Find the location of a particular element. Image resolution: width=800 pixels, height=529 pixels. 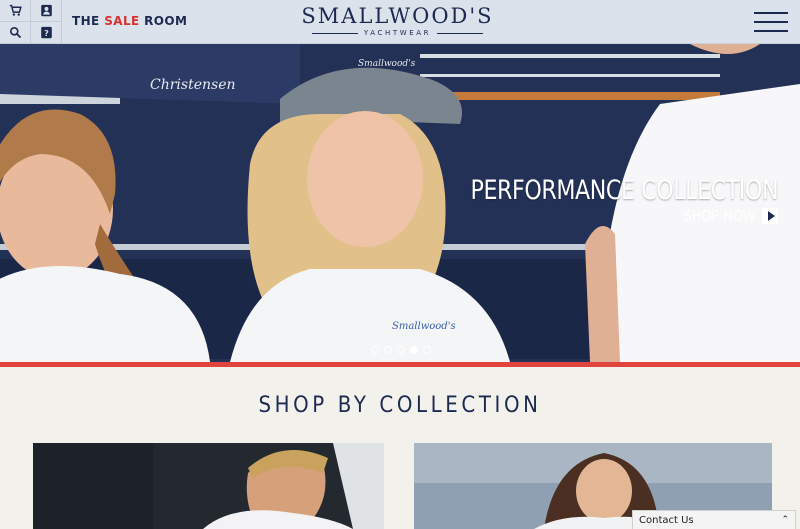

hamburger-menu-icon is located at coordinates (771, 22).